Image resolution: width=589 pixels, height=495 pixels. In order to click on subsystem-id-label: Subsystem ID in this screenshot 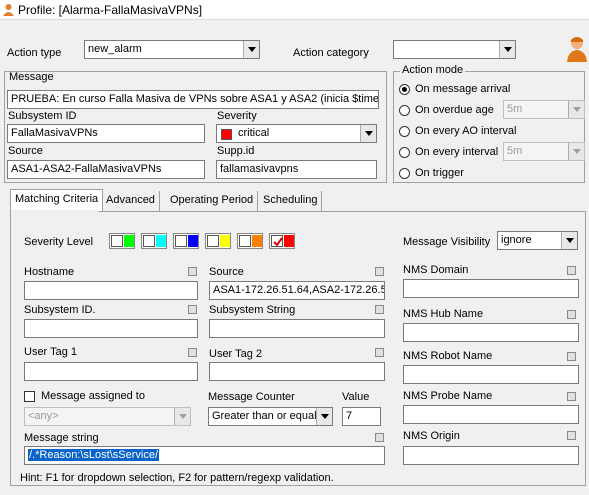, I will do `click(42, 116)`.